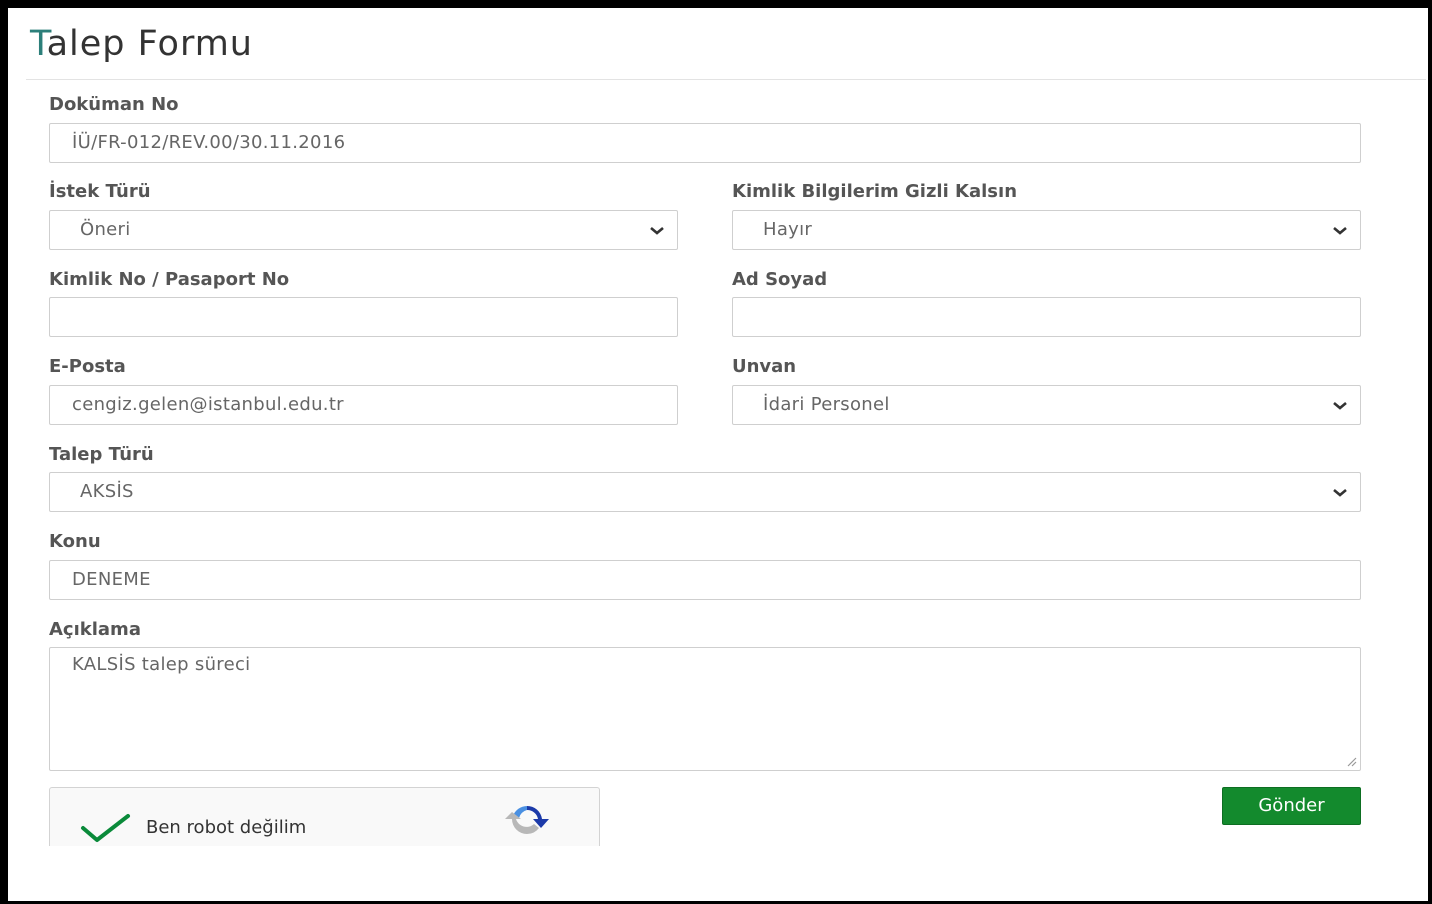 The height and width of the screenshot is (904, 1432). Describe the element at coordinates (705, 143) in the screenshot. I see `document-no-field: İÜ/FR-012/REV.00/30.11.2016` at that location.